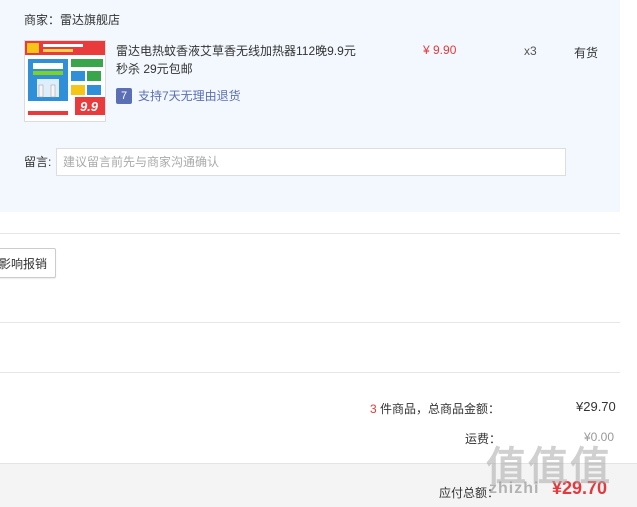 The width and height of the screenshot is (637, 507). What do you see at coordinates (440, 50) in the screenshot?
I see `product-price: ¥ 9.90` at bounding box center [440, 50].